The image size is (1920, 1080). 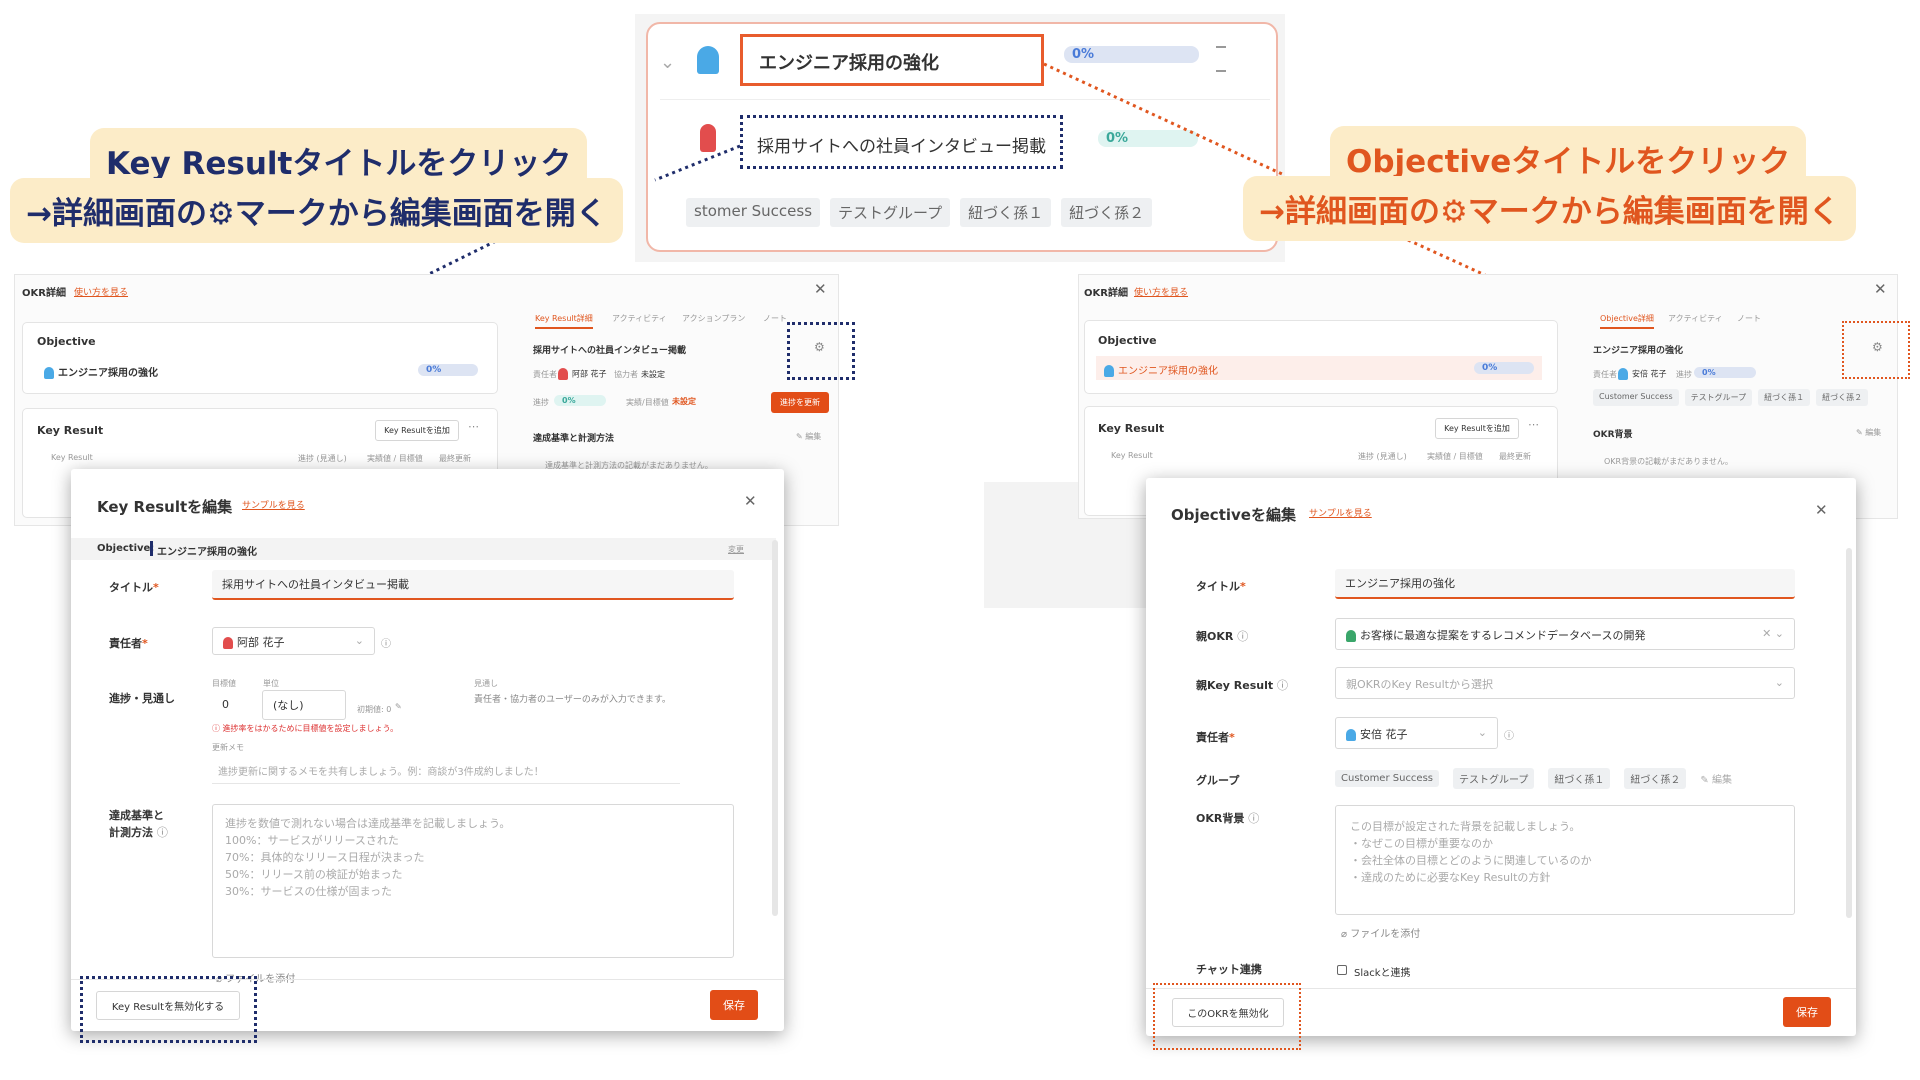 What do you see at coordinates (609, 349) in the screenshot?
I see `kr-detail-title: 採用サイトへの社員インタビュー掲載` at bounding box center [609, 349].